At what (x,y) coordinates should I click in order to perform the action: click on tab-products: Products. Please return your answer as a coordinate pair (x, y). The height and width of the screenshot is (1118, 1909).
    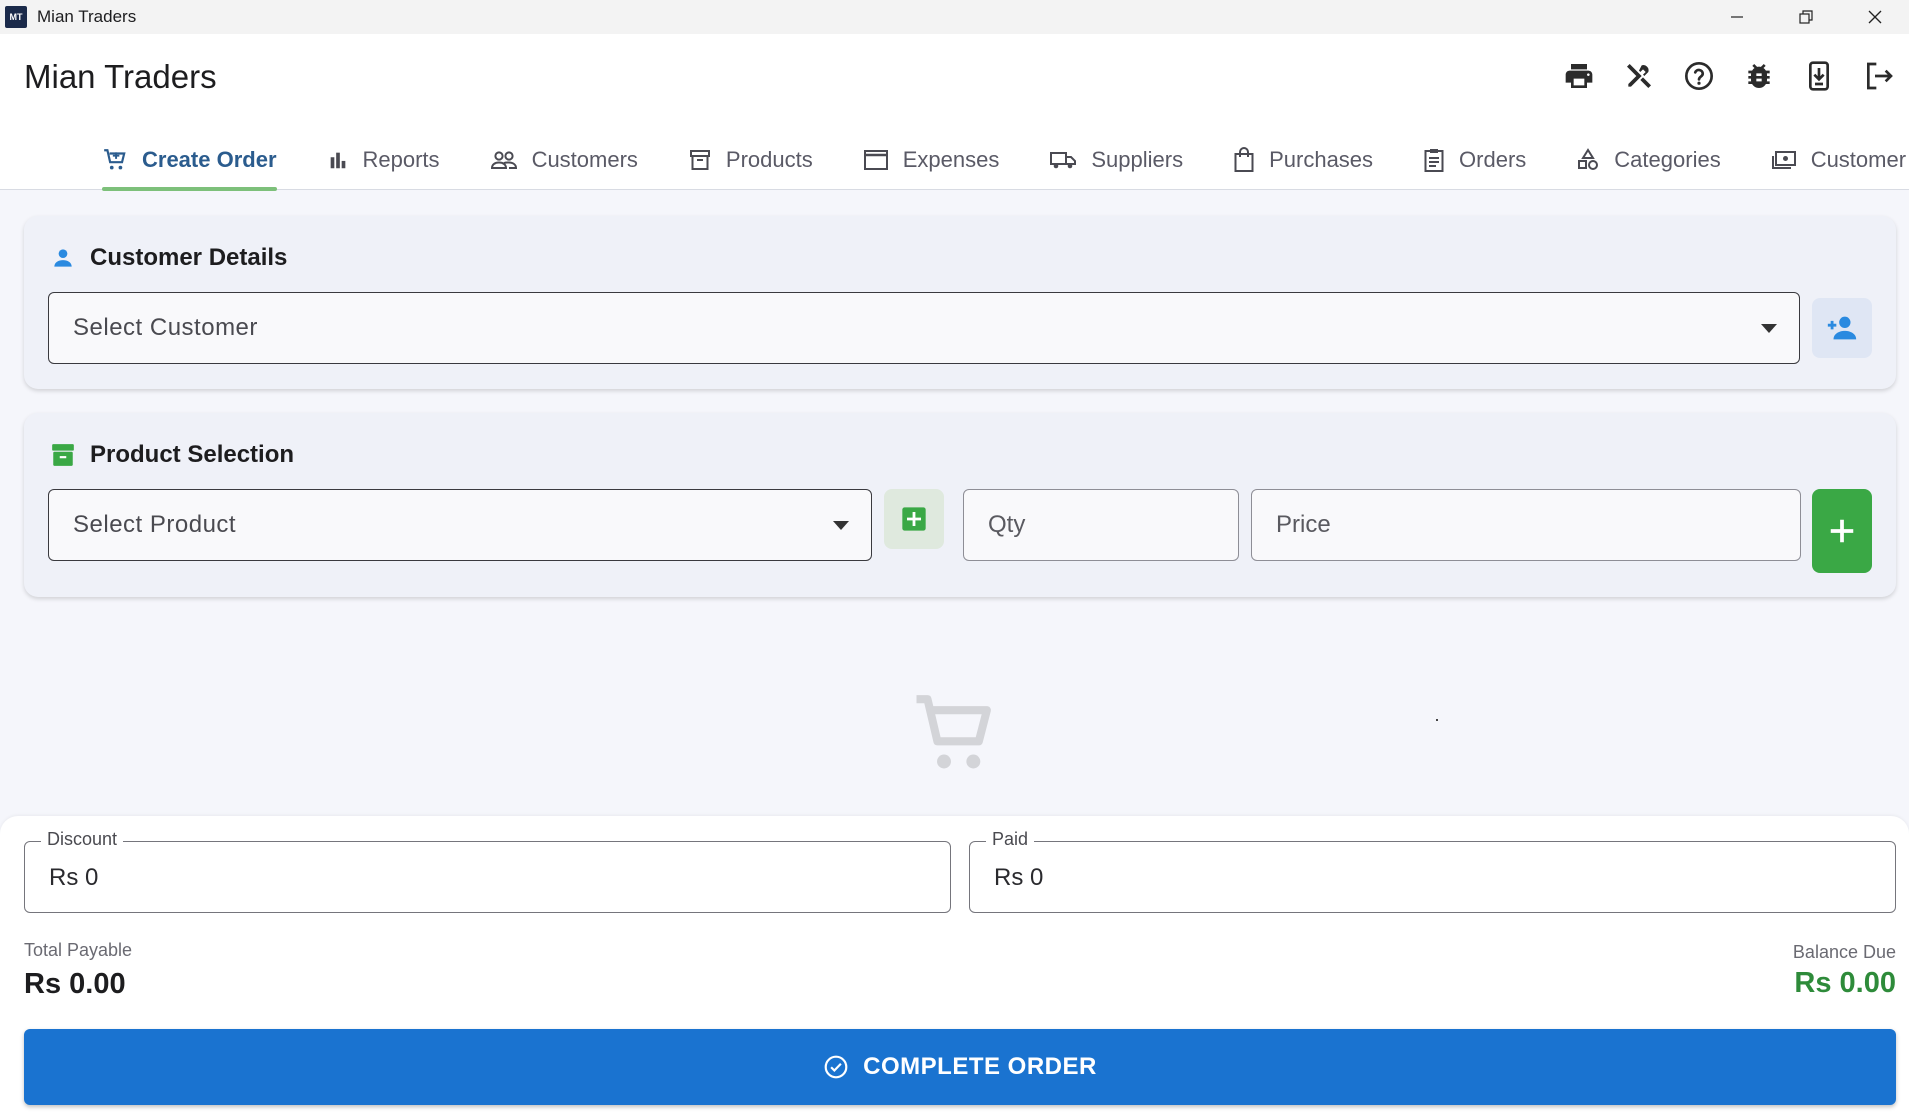
    Looking at the image, I should click on (750, 160).